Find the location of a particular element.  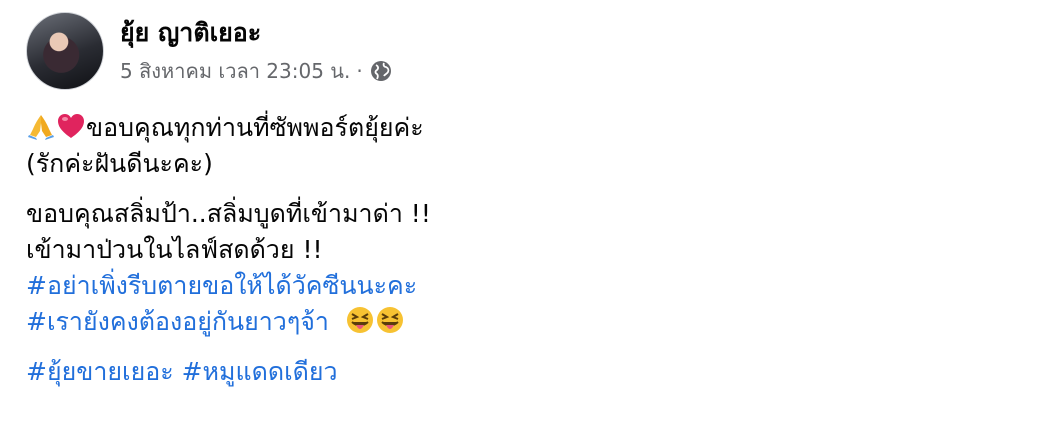

post-meta: ยุ้ย ญาติเยอะ 5 สิงหาคม เวลา 23:05 น. · is located at coordinates (256, 49).